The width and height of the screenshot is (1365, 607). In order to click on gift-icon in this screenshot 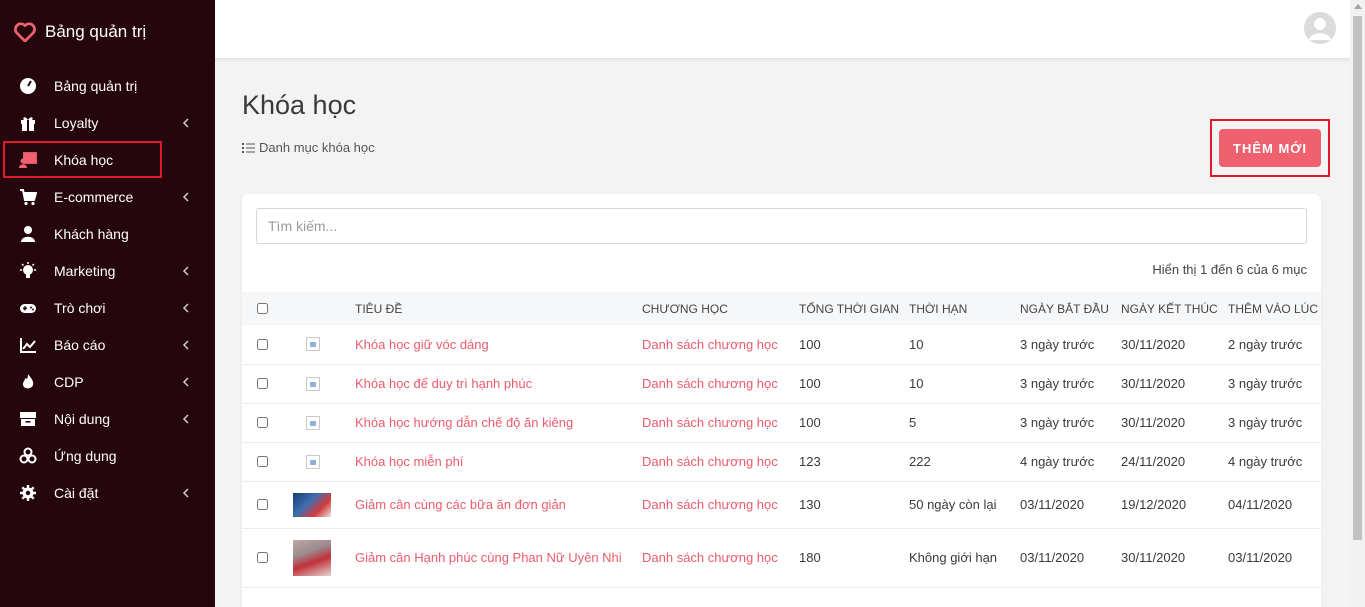, I will do `click(28, 123)`.